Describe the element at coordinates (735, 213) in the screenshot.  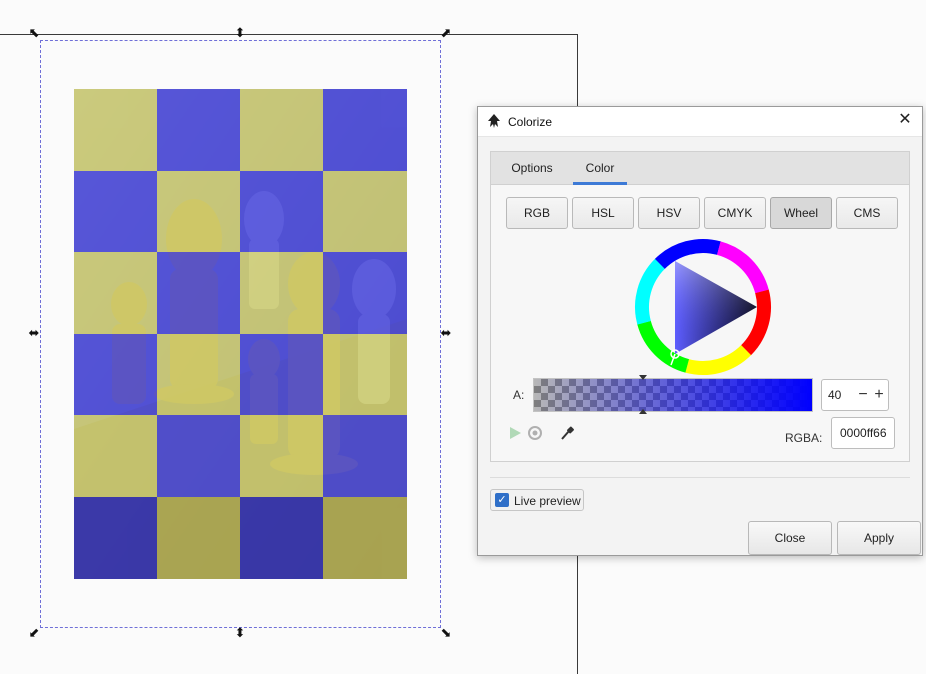
I see `mode-cmyk-button: CMYK` at that location.